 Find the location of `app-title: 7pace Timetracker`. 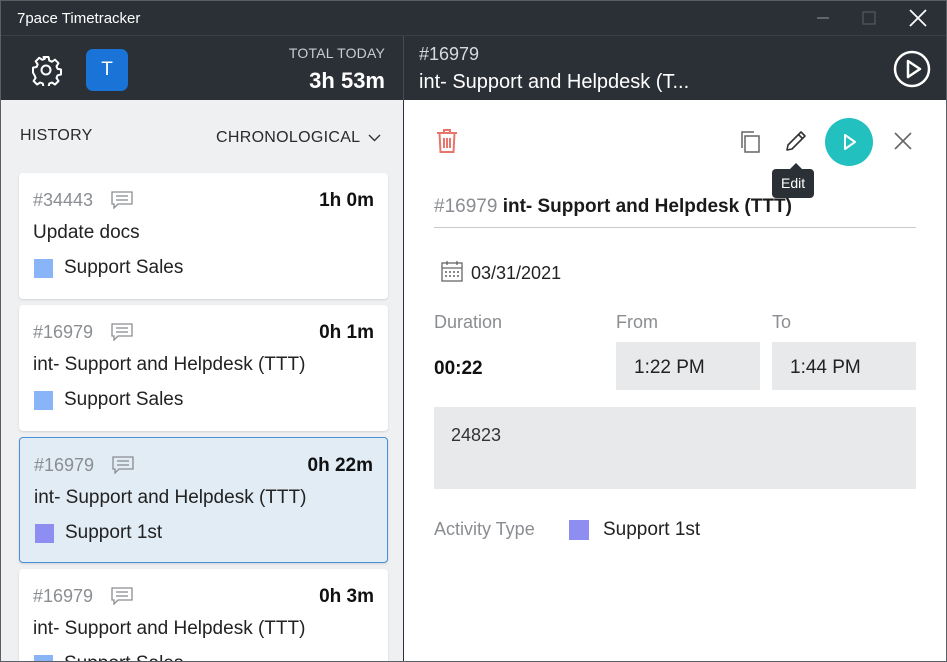

app-title: 7pace Timetracker is located at coordinates (79, 18).